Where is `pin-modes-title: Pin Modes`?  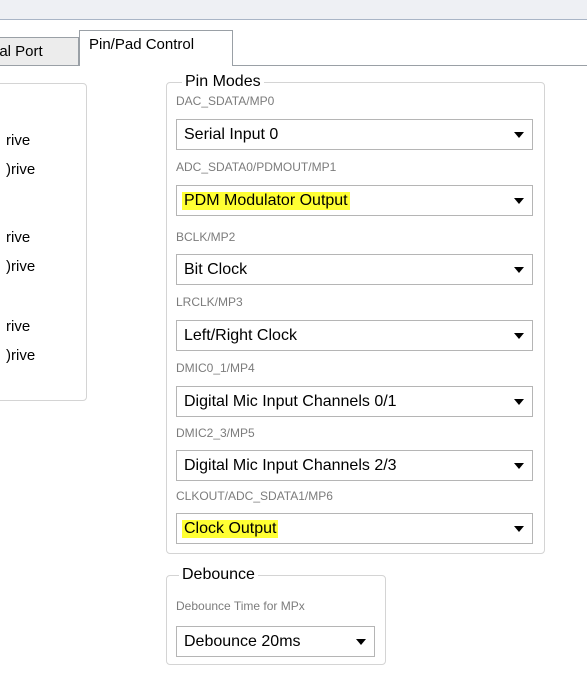 pin-modes-title: Pin Modes is located at coordinates (223, 82).